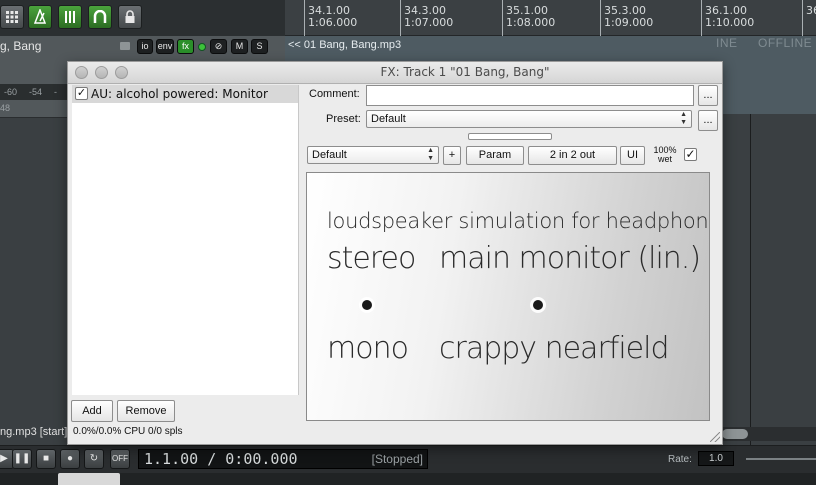  What do you see at coordinates (528, 18) in the screenshot?
I see `ruler-mark: 35.1.00 1:08.000` at bounding box center [528, 18].